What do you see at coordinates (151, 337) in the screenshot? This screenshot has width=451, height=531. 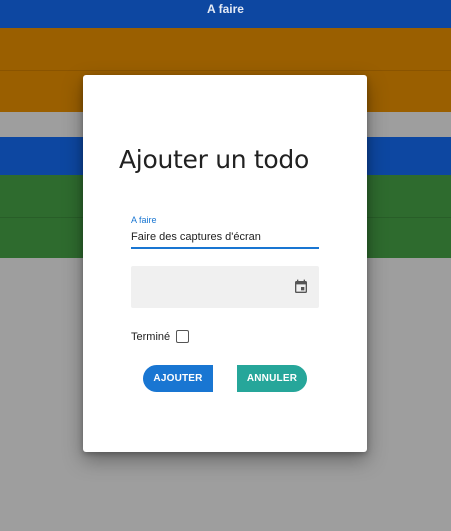 I see `done-label: Terminé` at bounding box center [151, 337].